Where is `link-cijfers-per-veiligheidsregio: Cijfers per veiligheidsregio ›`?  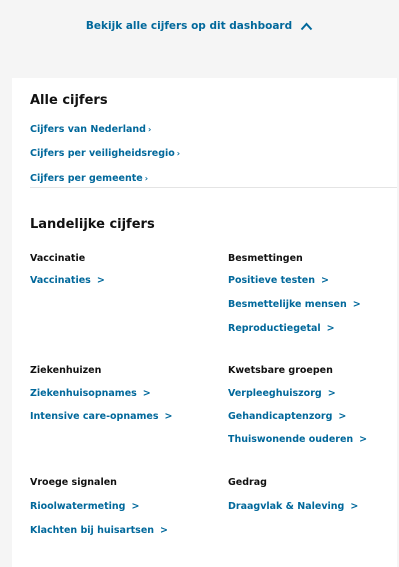
link-cijfers-per-veiligheidsregio: Cijfers per veiligheidsregio › is located at coordinates (105, 153).